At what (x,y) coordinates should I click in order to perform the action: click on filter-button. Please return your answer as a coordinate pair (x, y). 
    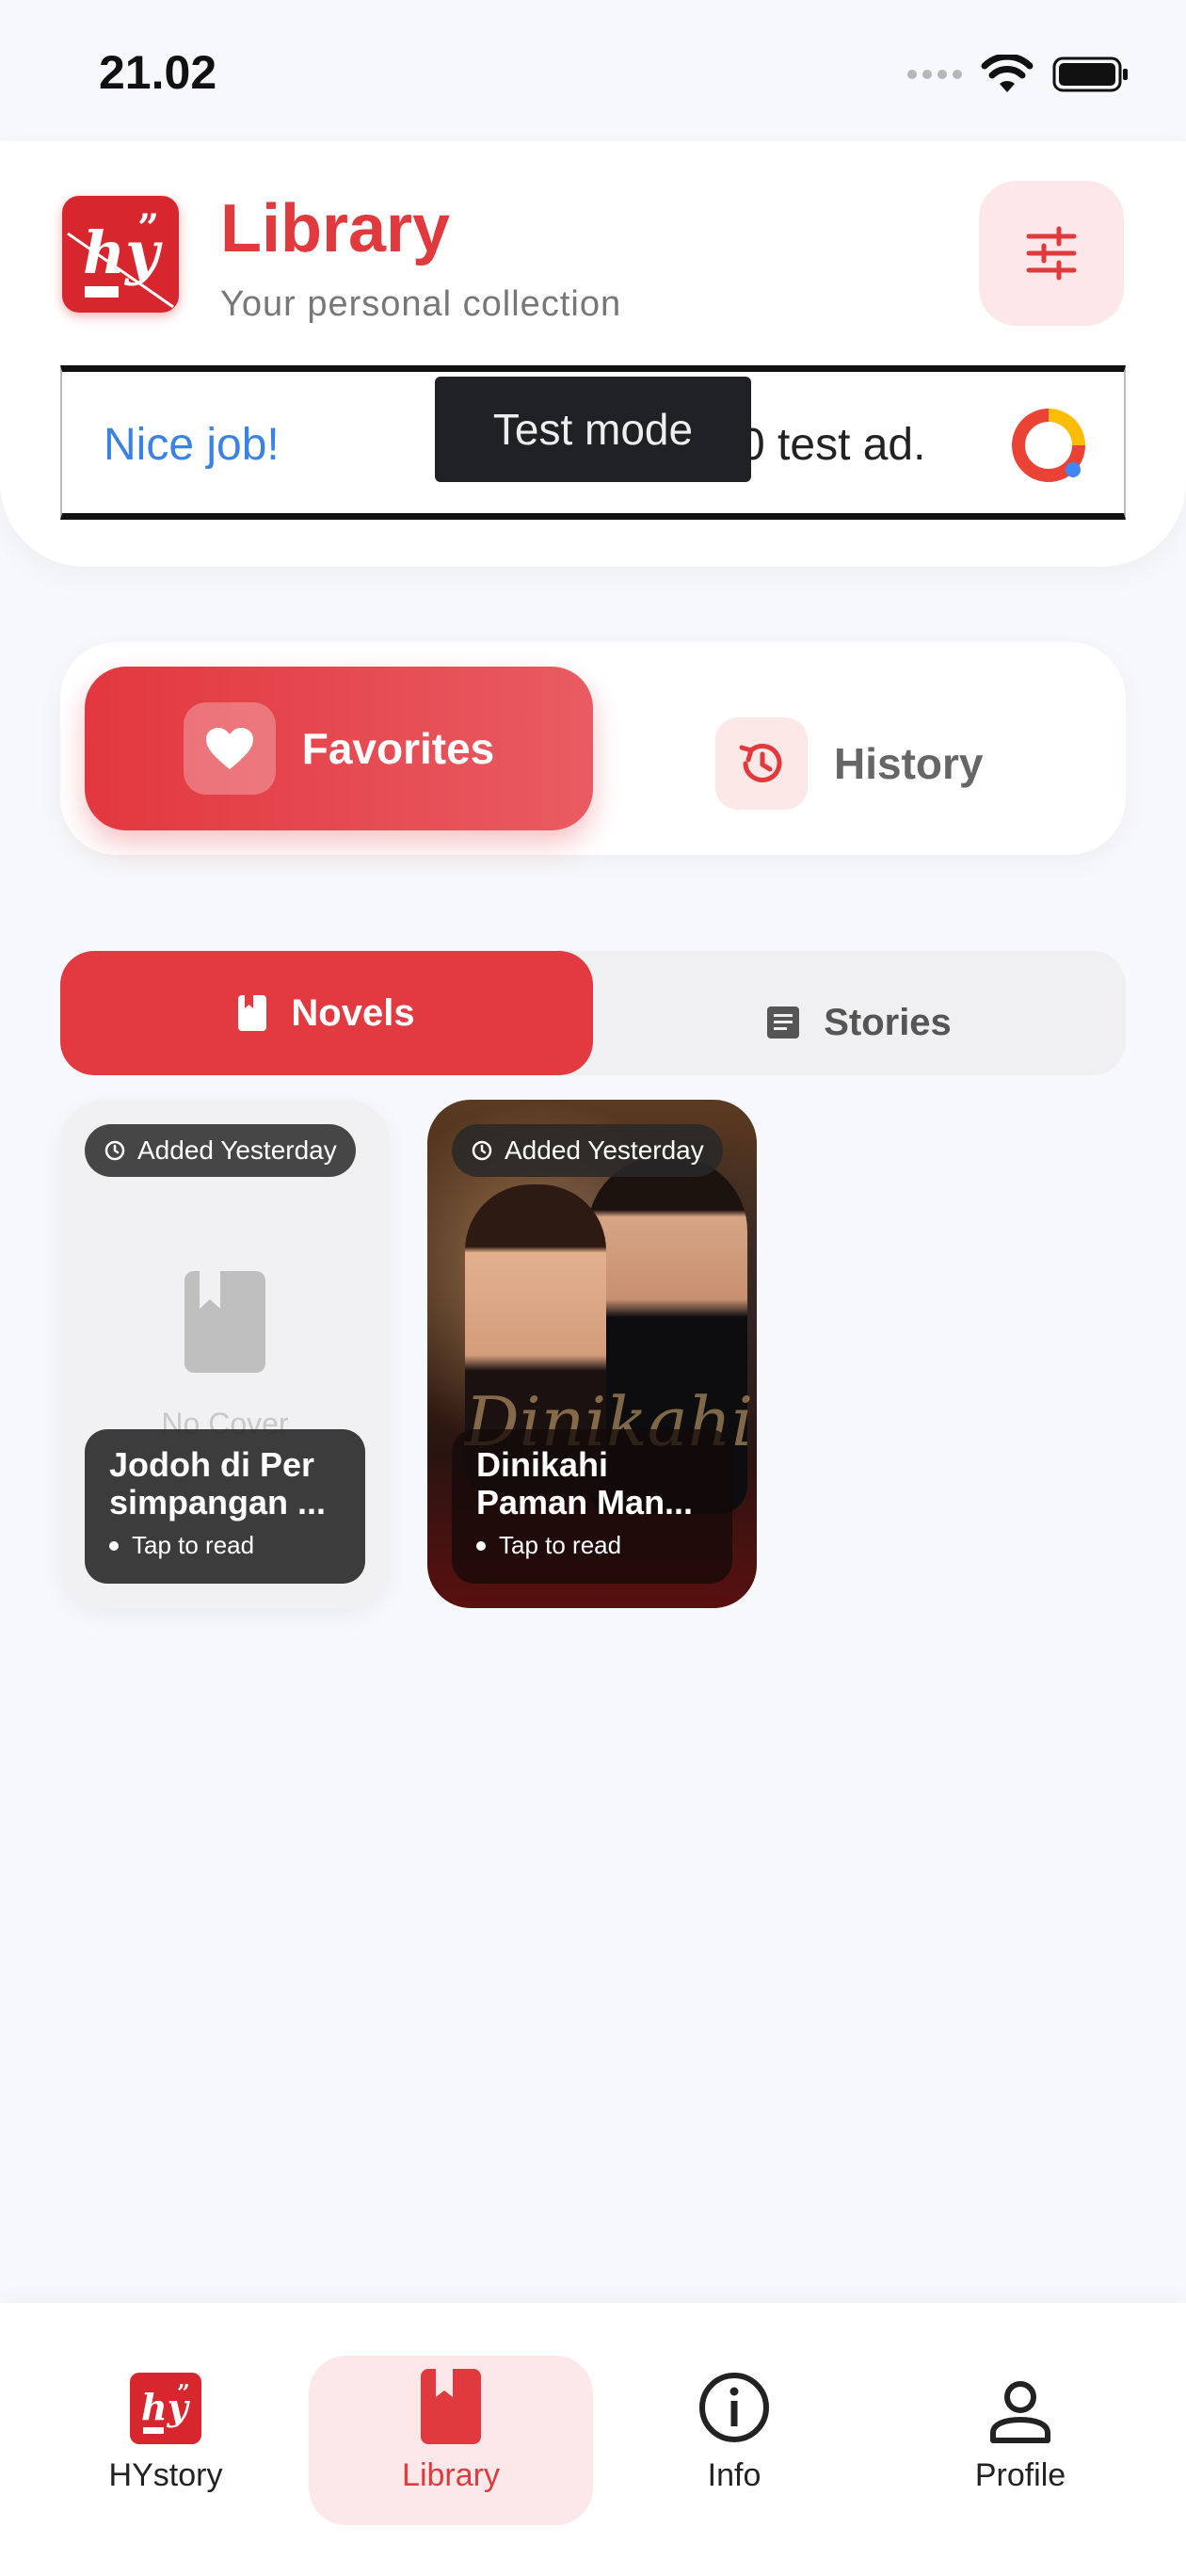
    Looking at the image, I should click on (1051, 253).